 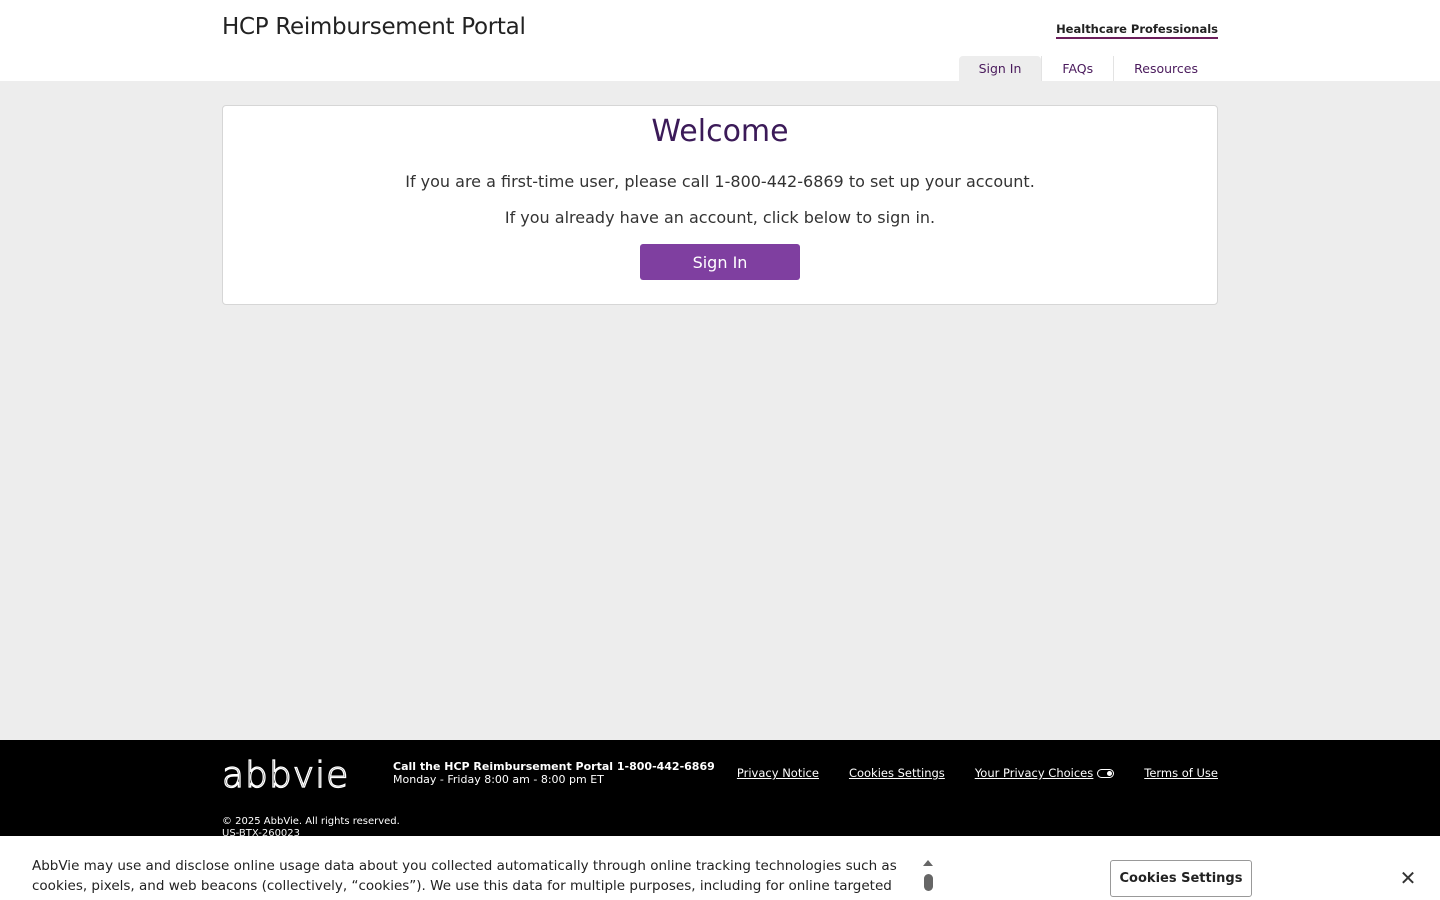 What do you see at coordinates (928, 863) in the screenshot?
I see `scroll-up-arrow-icon` at bounding box center [928, 863].